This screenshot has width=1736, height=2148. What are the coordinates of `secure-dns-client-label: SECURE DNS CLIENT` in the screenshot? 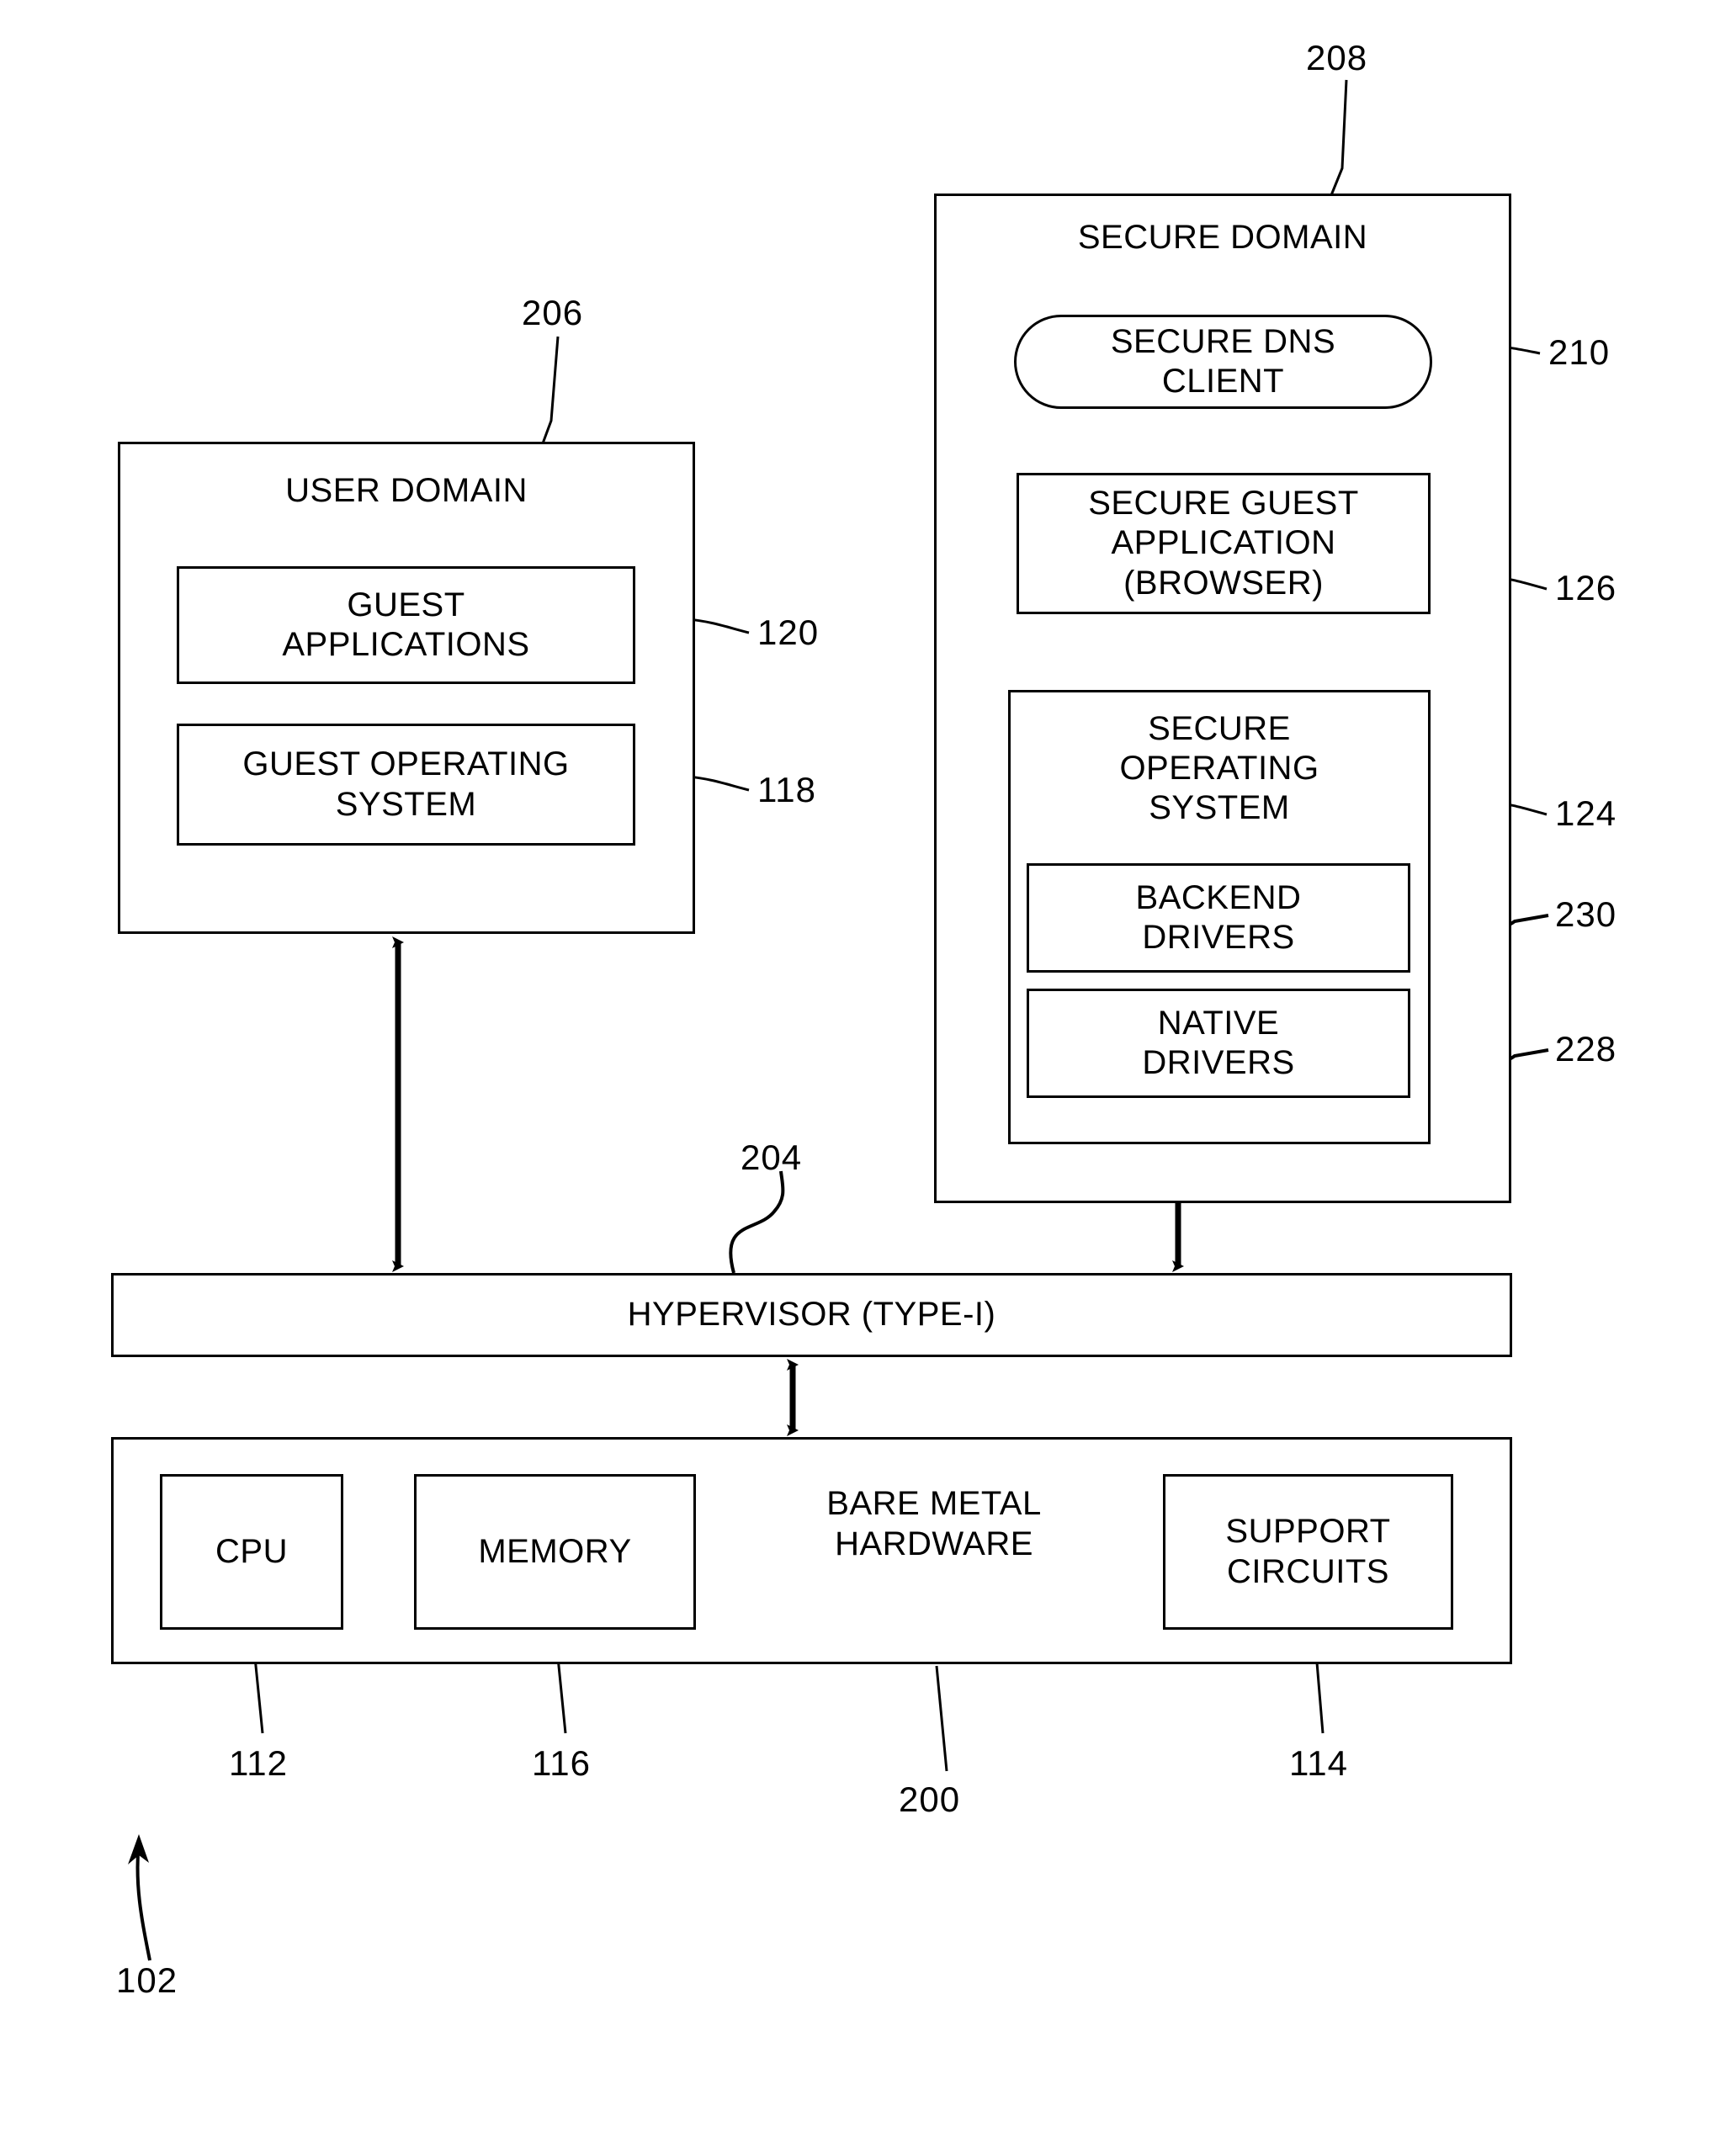 It's located at (1223, 361).